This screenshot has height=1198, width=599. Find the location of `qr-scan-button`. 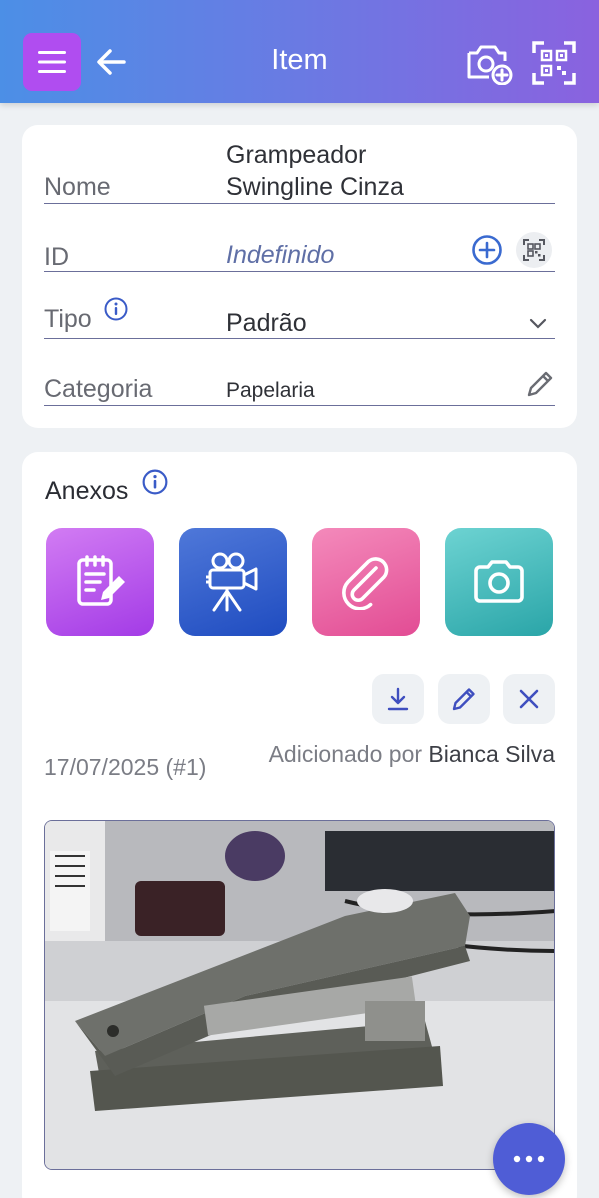

qr-scan-button is located at coordinates (554, 63).